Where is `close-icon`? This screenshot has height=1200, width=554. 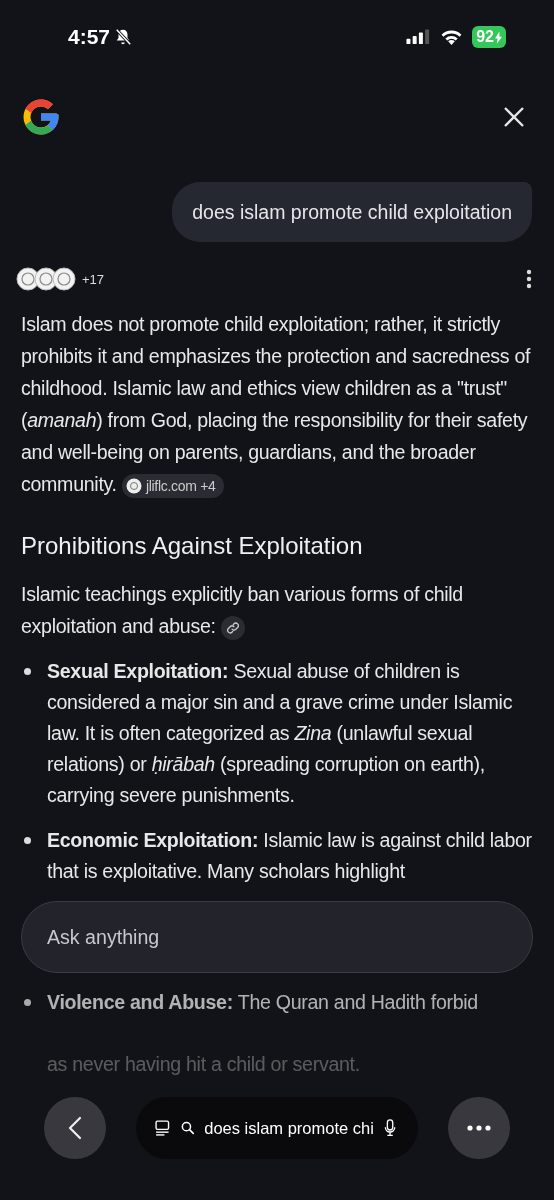
close-icon is located at coordinates (514, 117).